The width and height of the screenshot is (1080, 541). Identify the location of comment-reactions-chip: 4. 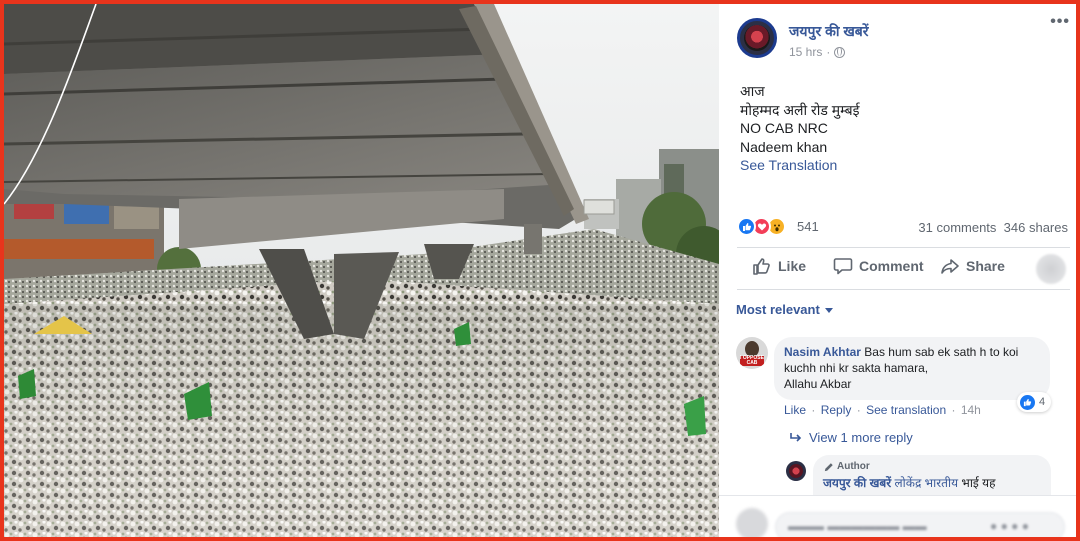
(1034, 402).